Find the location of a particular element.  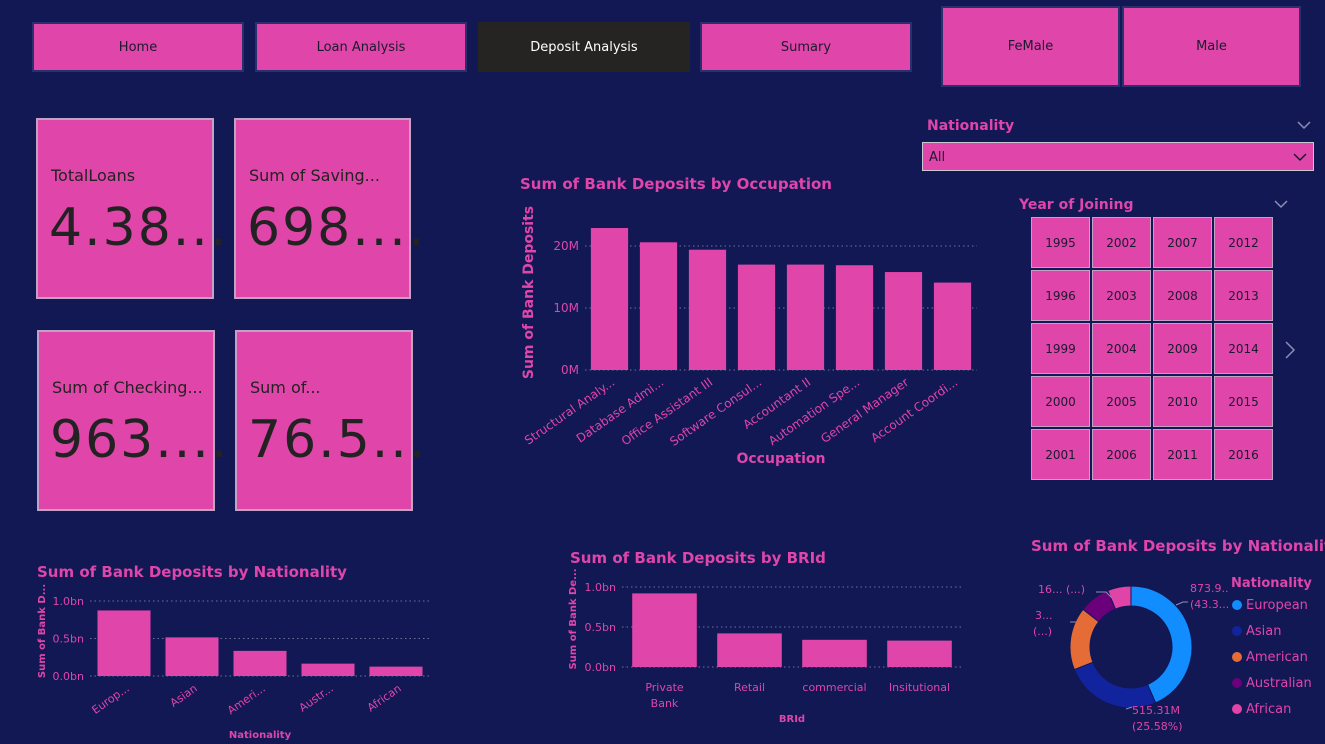

year-button-1995: 1995 is located at coordinates (1060, 242).